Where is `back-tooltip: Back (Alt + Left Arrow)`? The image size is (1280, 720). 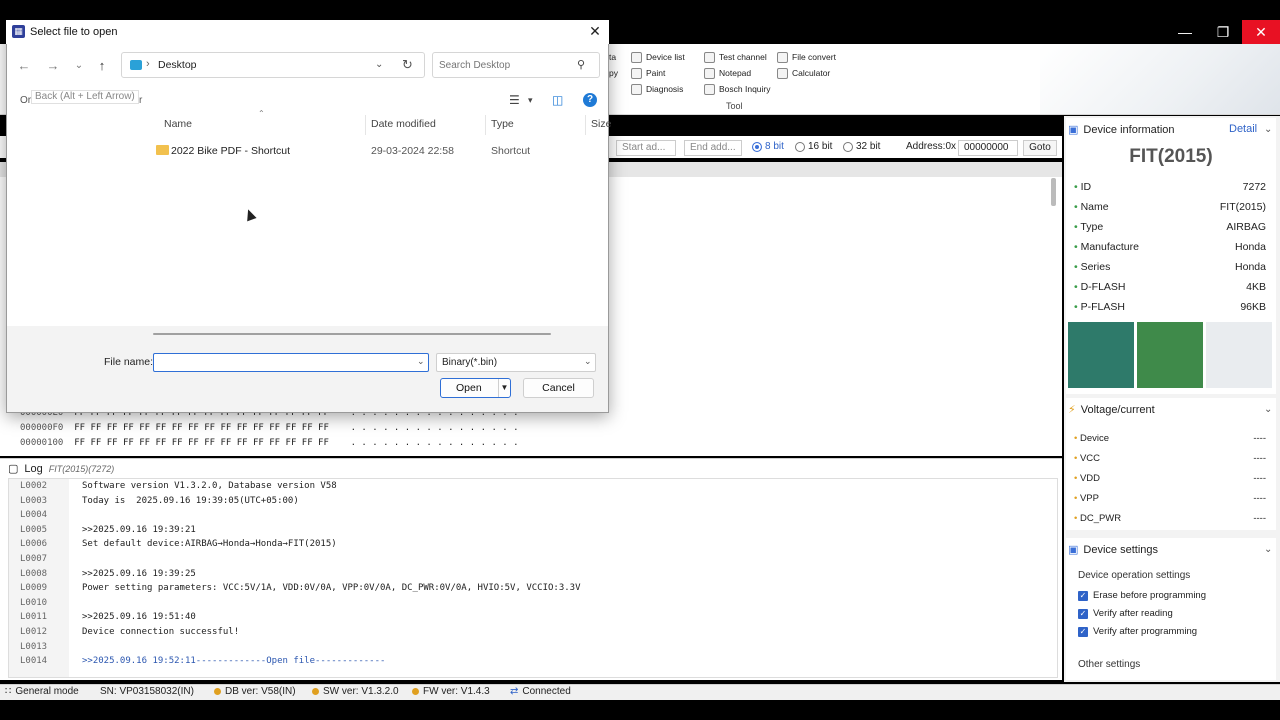
back-tooltip: Back (Alt + Left Arrow) is located at coordinates (85, 97).